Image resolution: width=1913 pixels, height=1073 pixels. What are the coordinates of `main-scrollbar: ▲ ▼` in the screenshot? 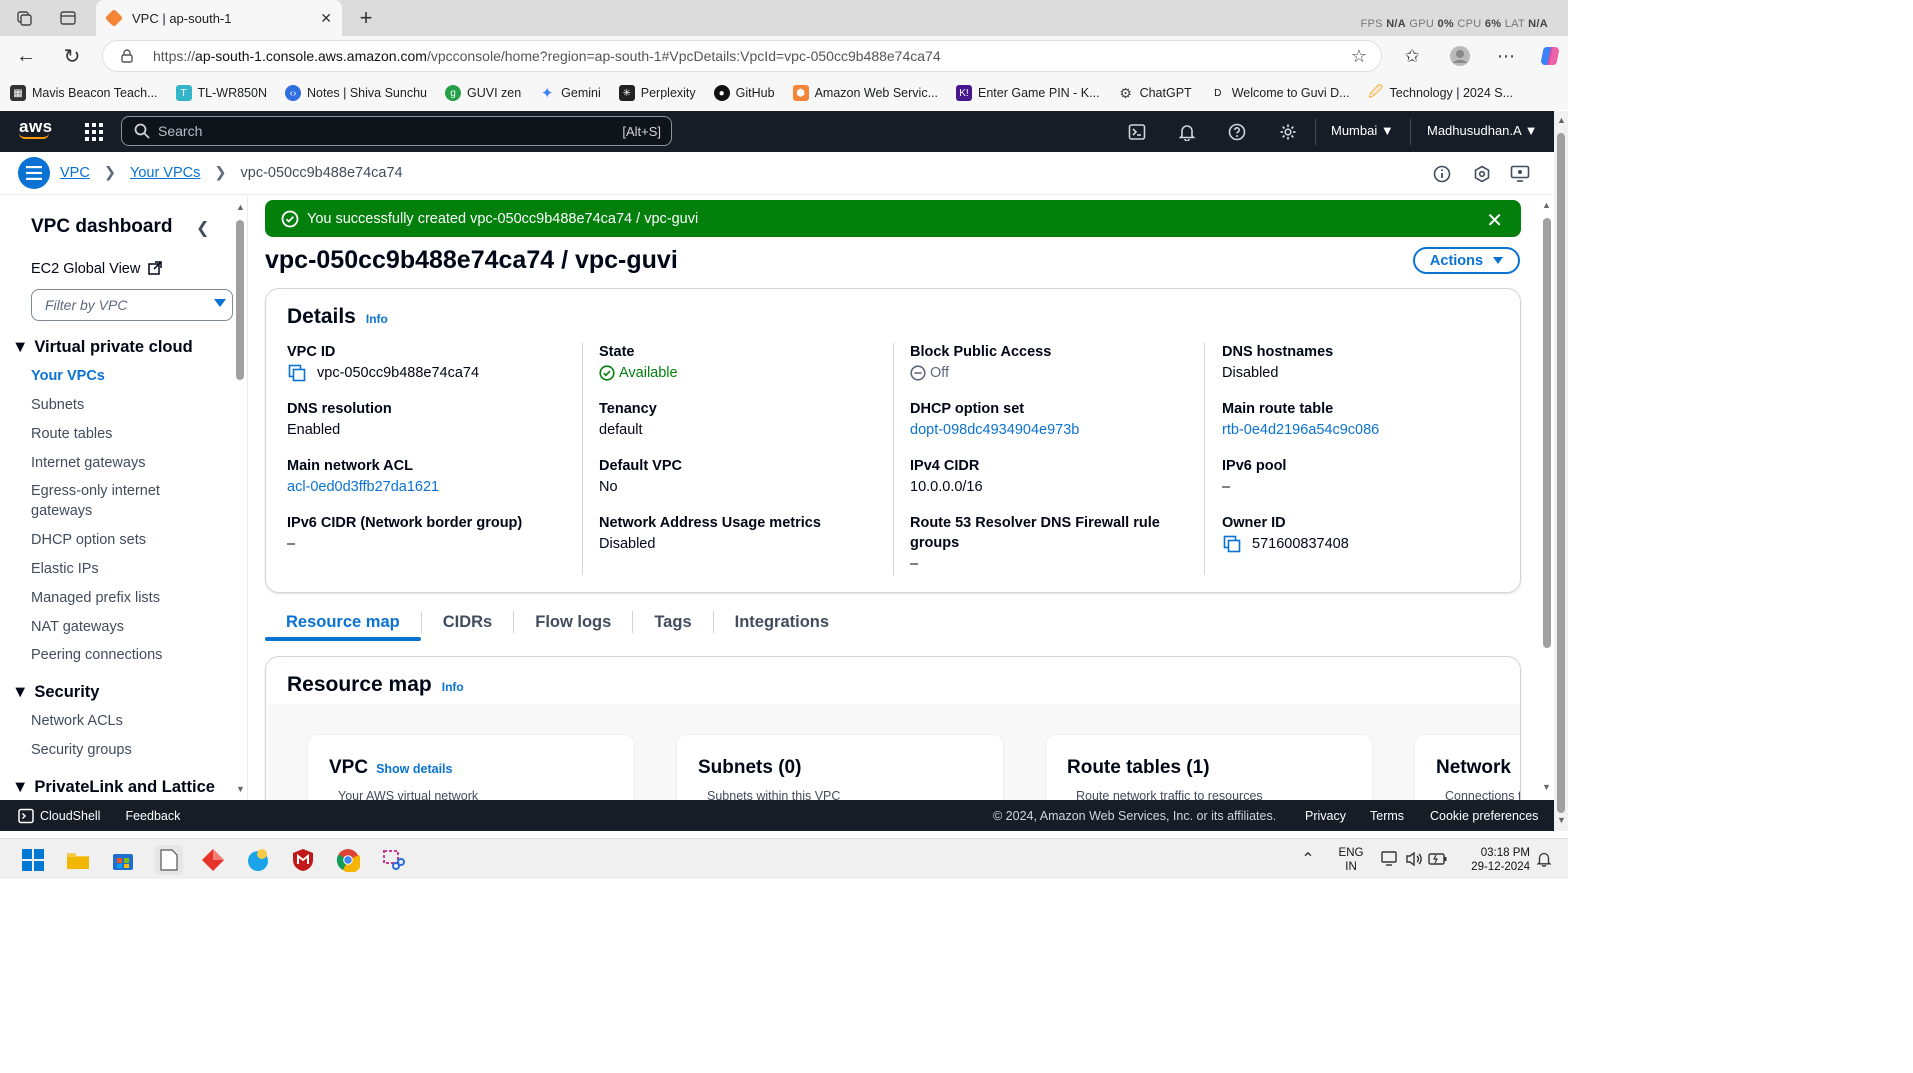 It's located at (1547, 498).